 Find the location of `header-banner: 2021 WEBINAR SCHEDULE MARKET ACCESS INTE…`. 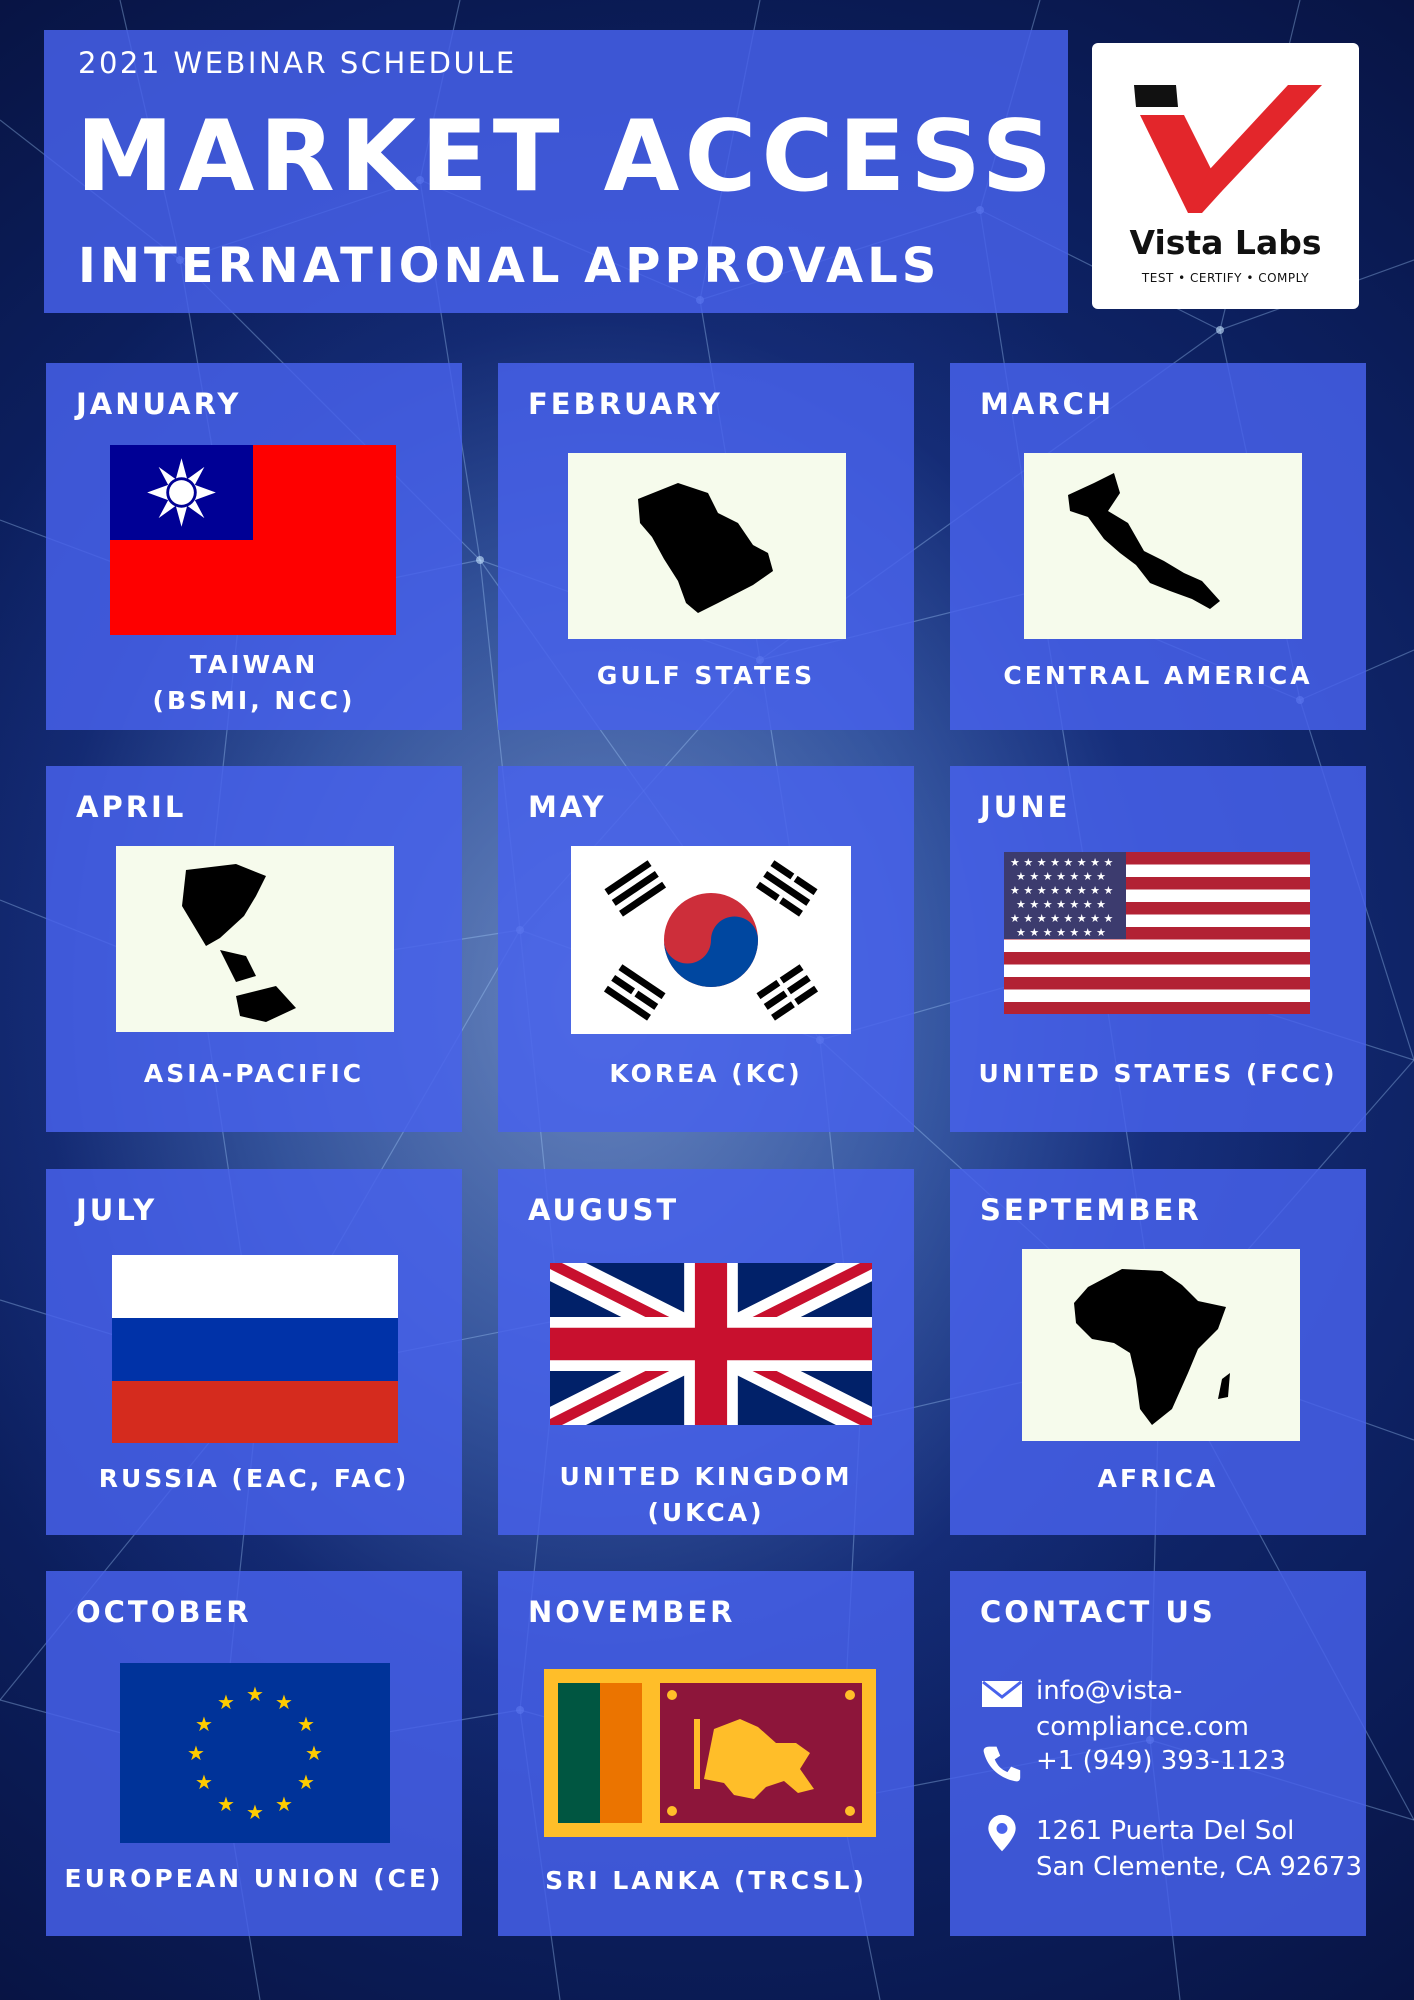

header-banner: 2021 WEBINAR SCHEDULE MARKET ACCESS INTE… is located at coordinates (556, 171).